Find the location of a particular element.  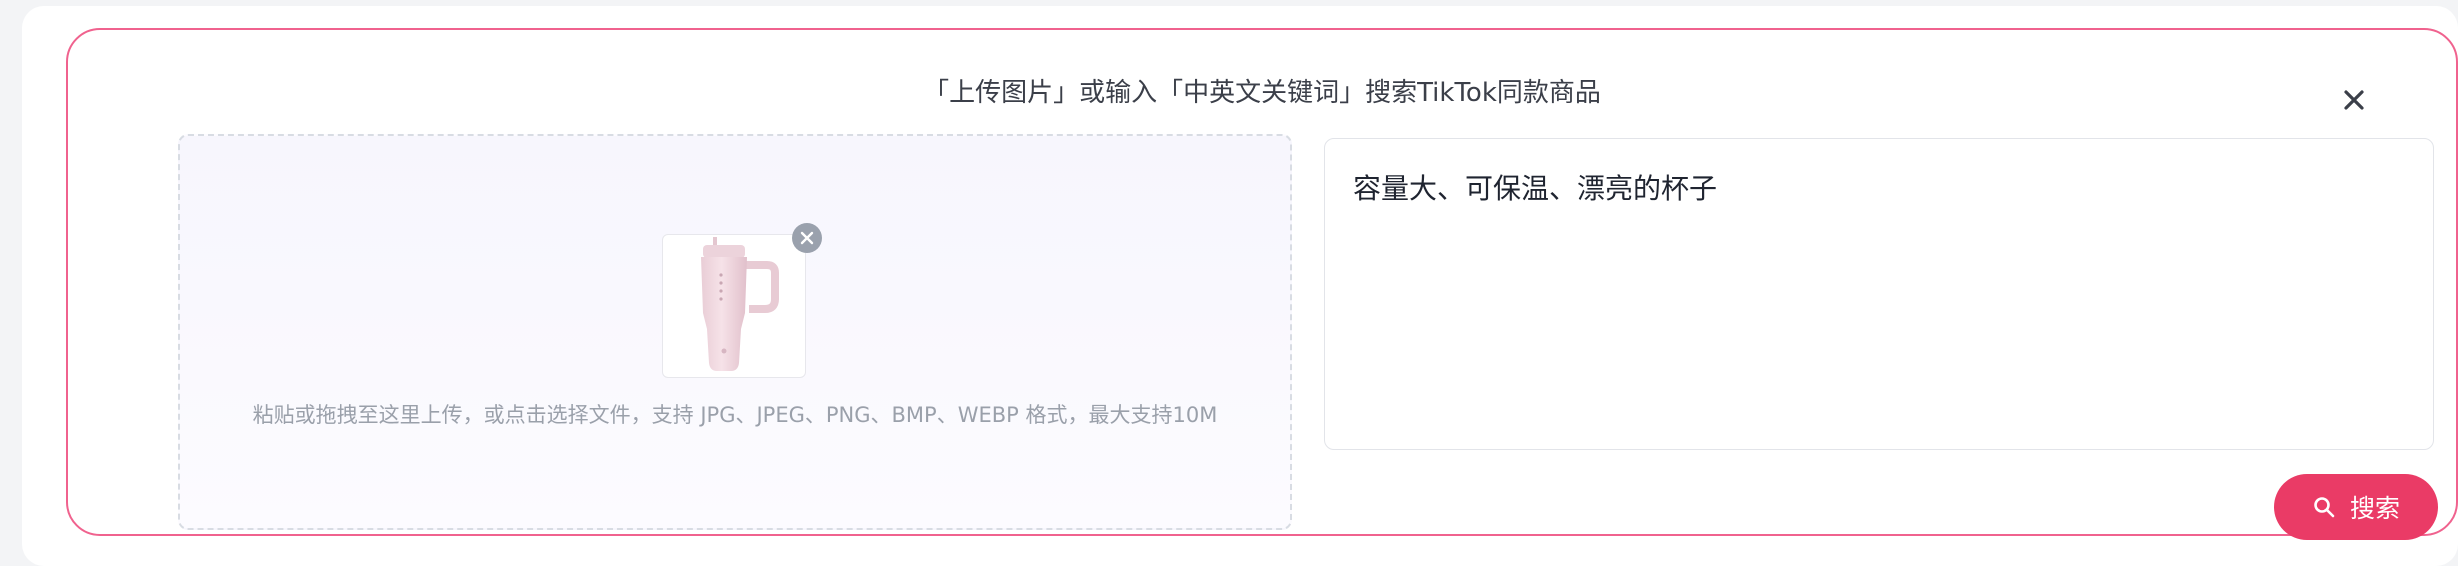

uploaded-image-thumbnail is located at coordinates (734, 306).